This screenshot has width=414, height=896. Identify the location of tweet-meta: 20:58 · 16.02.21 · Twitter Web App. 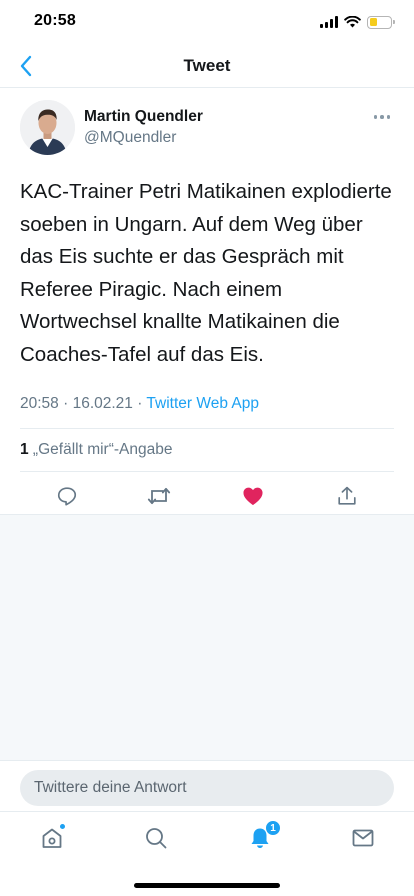
(139, 404).